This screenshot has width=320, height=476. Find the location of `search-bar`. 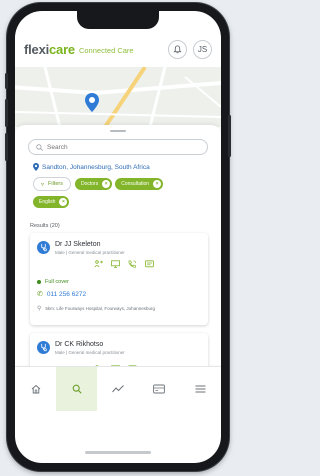

search-bar is located at coordinates (118, 147).